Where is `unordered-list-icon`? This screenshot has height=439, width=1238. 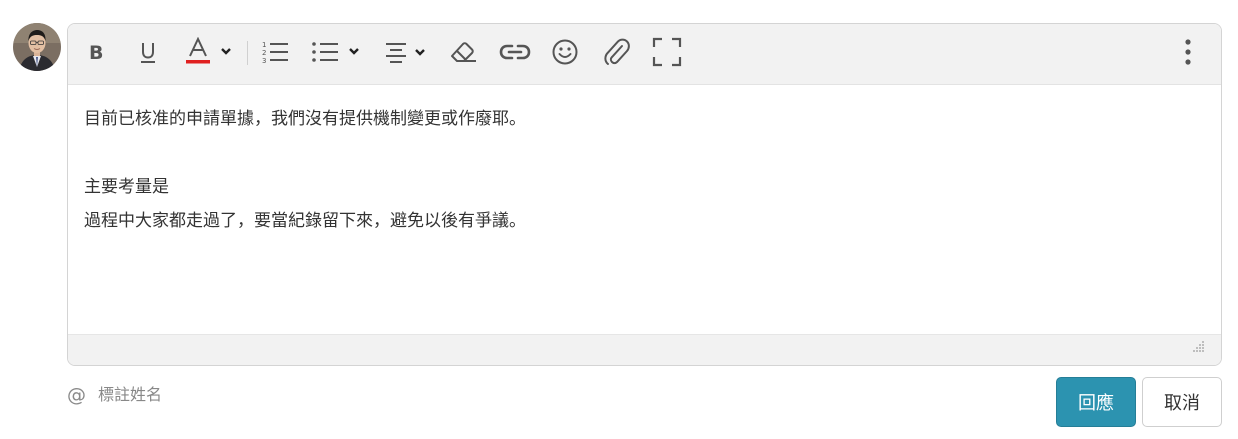
unordered-list-icon is located at coordinates (335, 52).